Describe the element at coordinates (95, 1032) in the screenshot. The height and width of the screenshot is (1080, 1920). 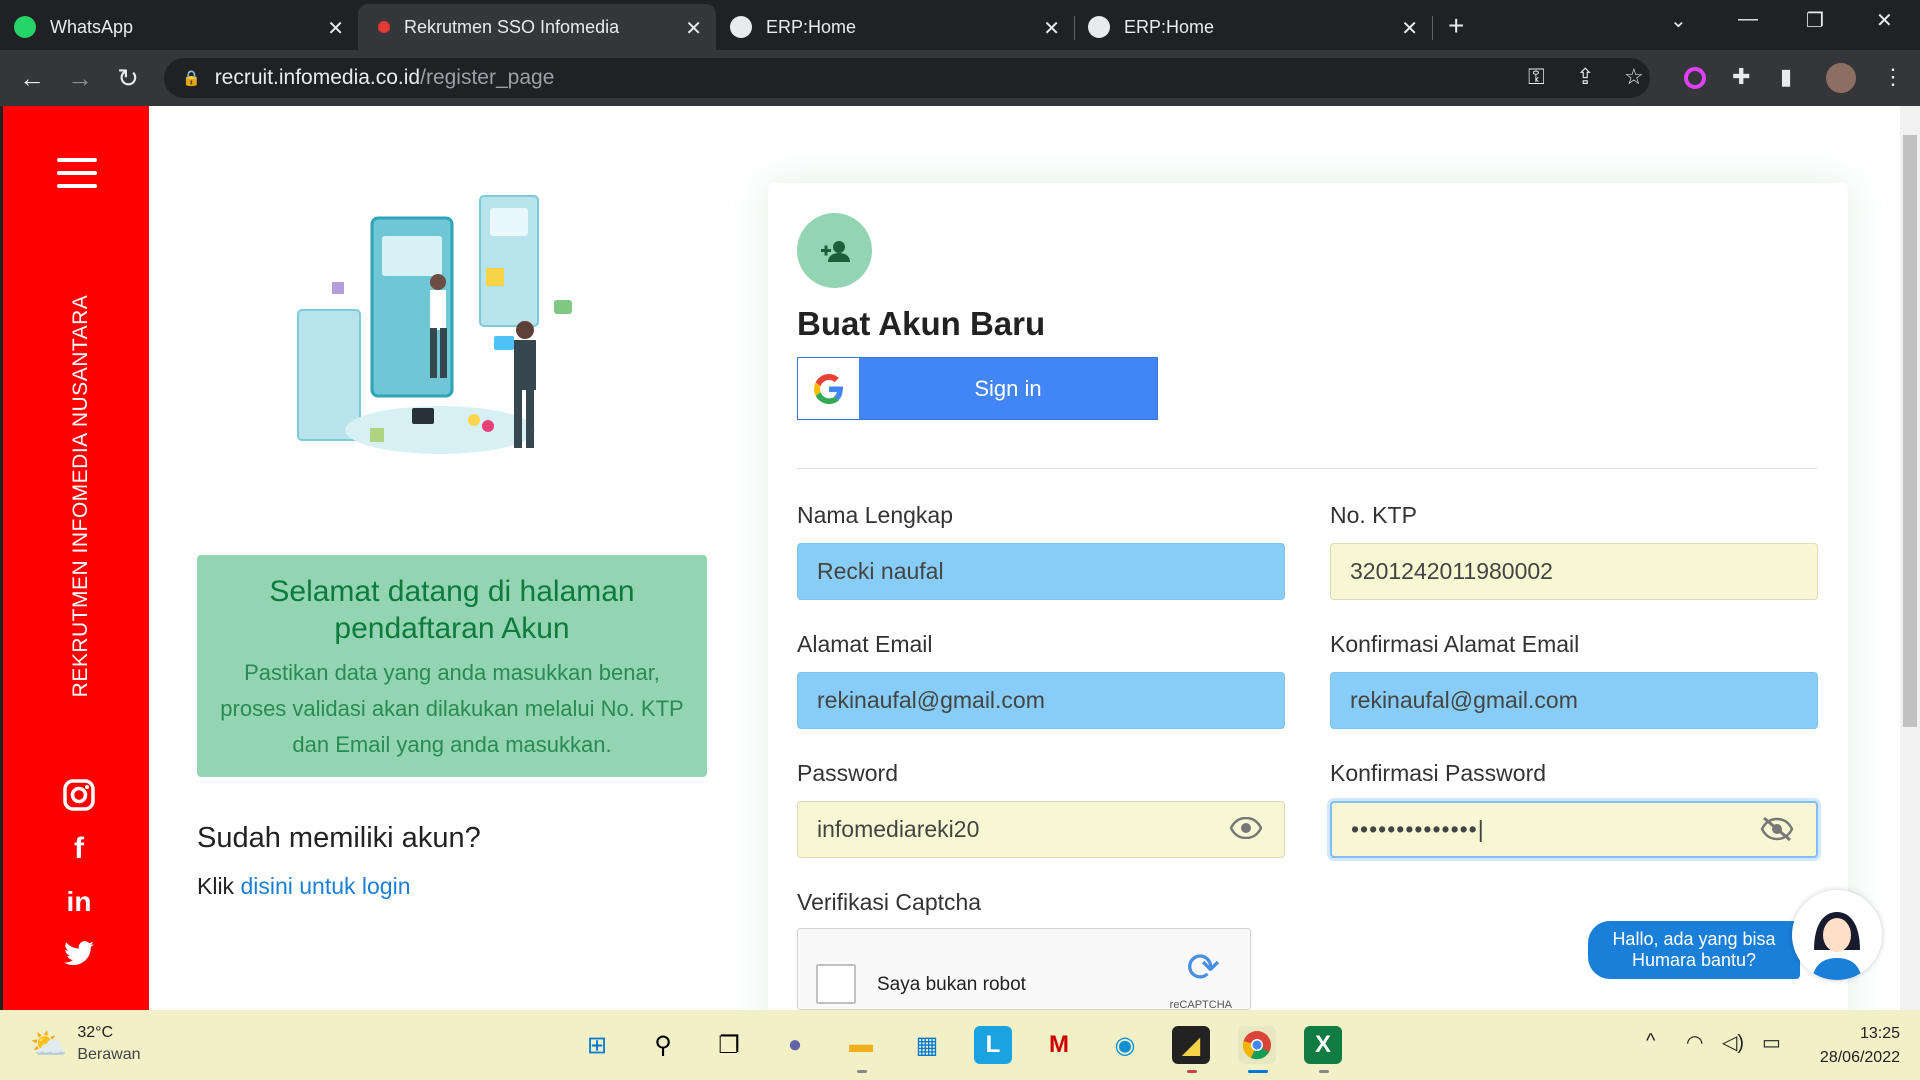
I see `temperature: 32°C` at that location.